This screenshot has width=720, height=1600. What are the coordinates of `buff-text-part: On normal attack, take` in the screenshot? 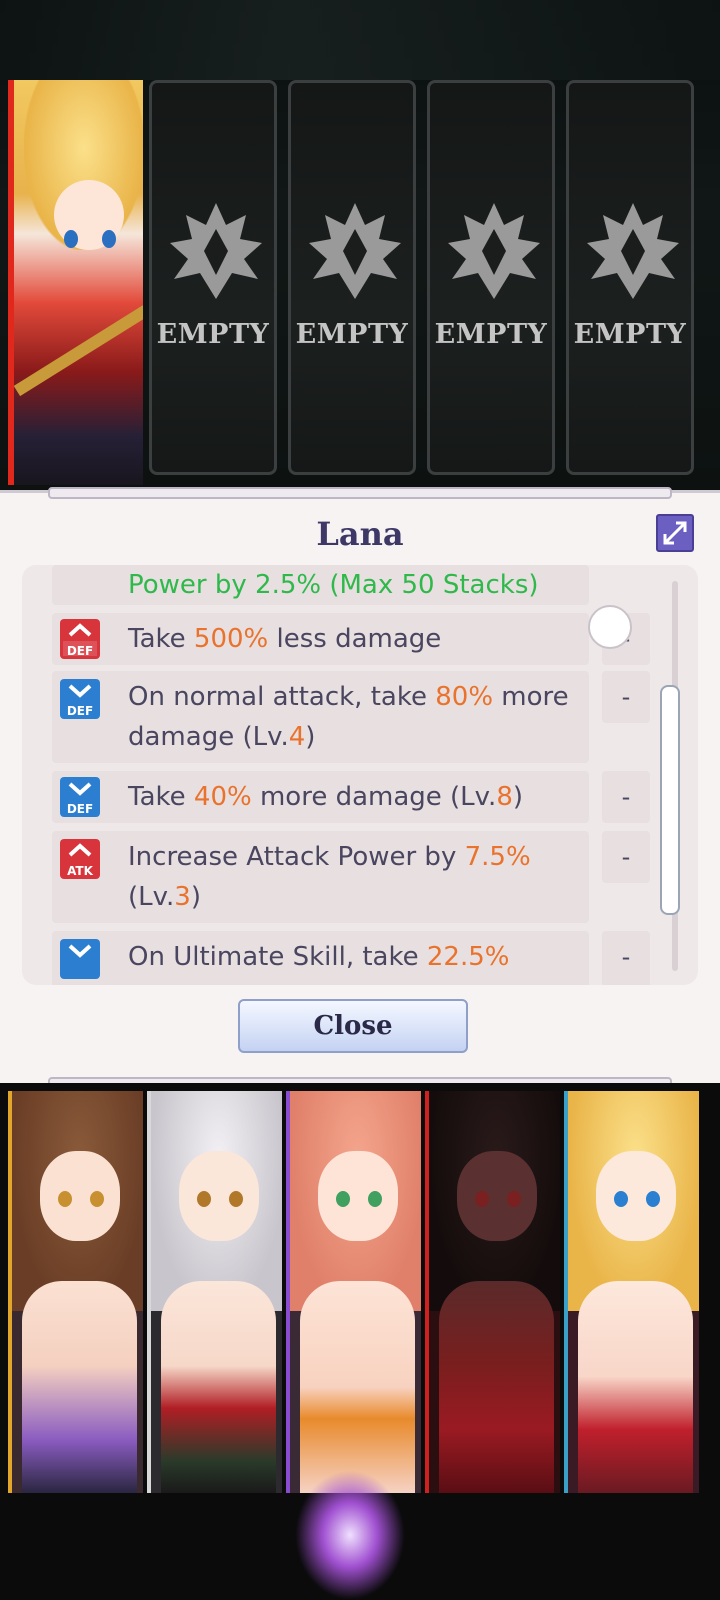 It's located at (282, 697).